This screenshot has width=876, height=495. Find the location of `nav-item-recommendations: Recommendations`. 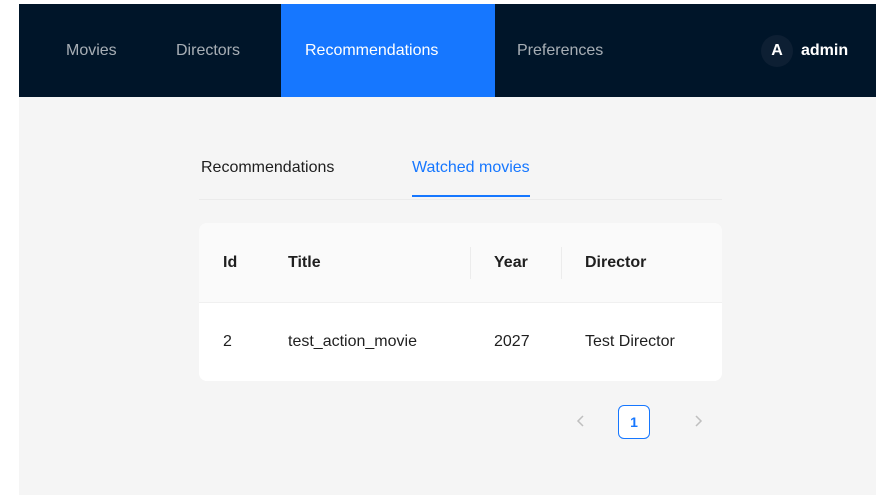

nav-item-recommendations: Recommendations is located at coordinates (388, 50).